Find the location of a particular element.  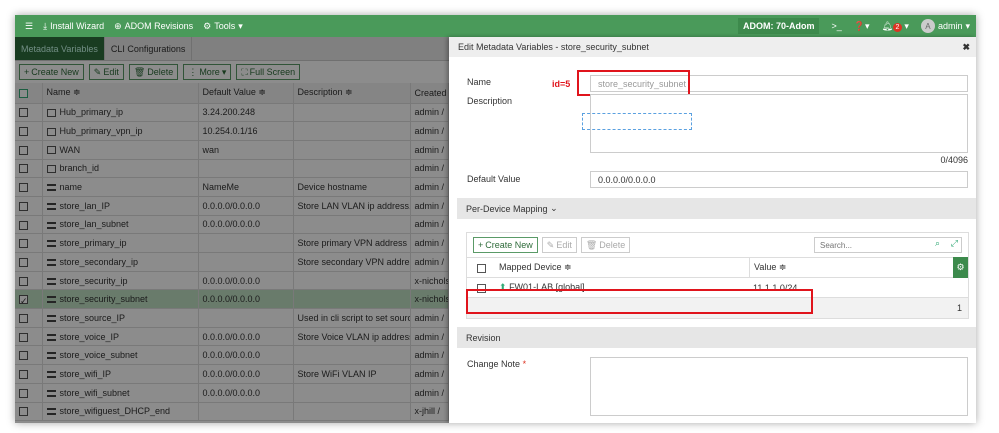

annotation-label: id=5 is located at coordinates (561, 84).